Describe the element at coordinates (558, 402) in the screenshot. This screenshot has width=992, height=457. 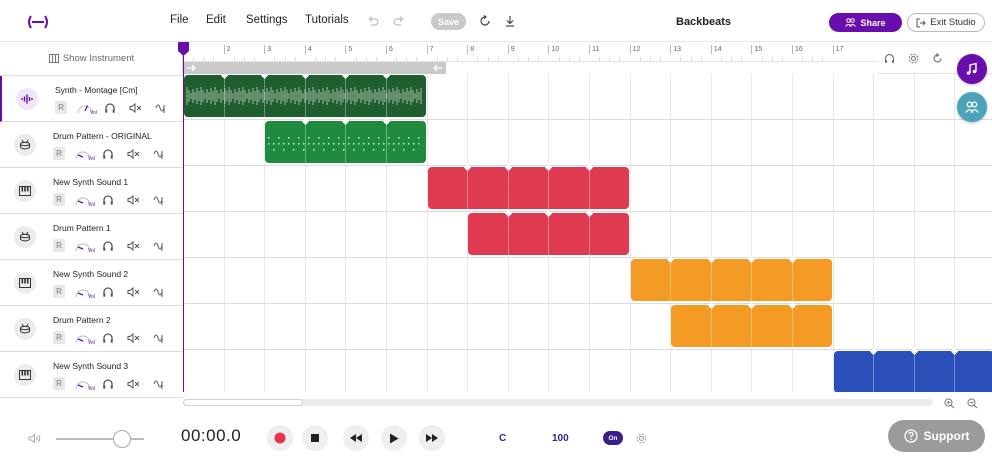
I see `timeline-scrollbar` at that location.